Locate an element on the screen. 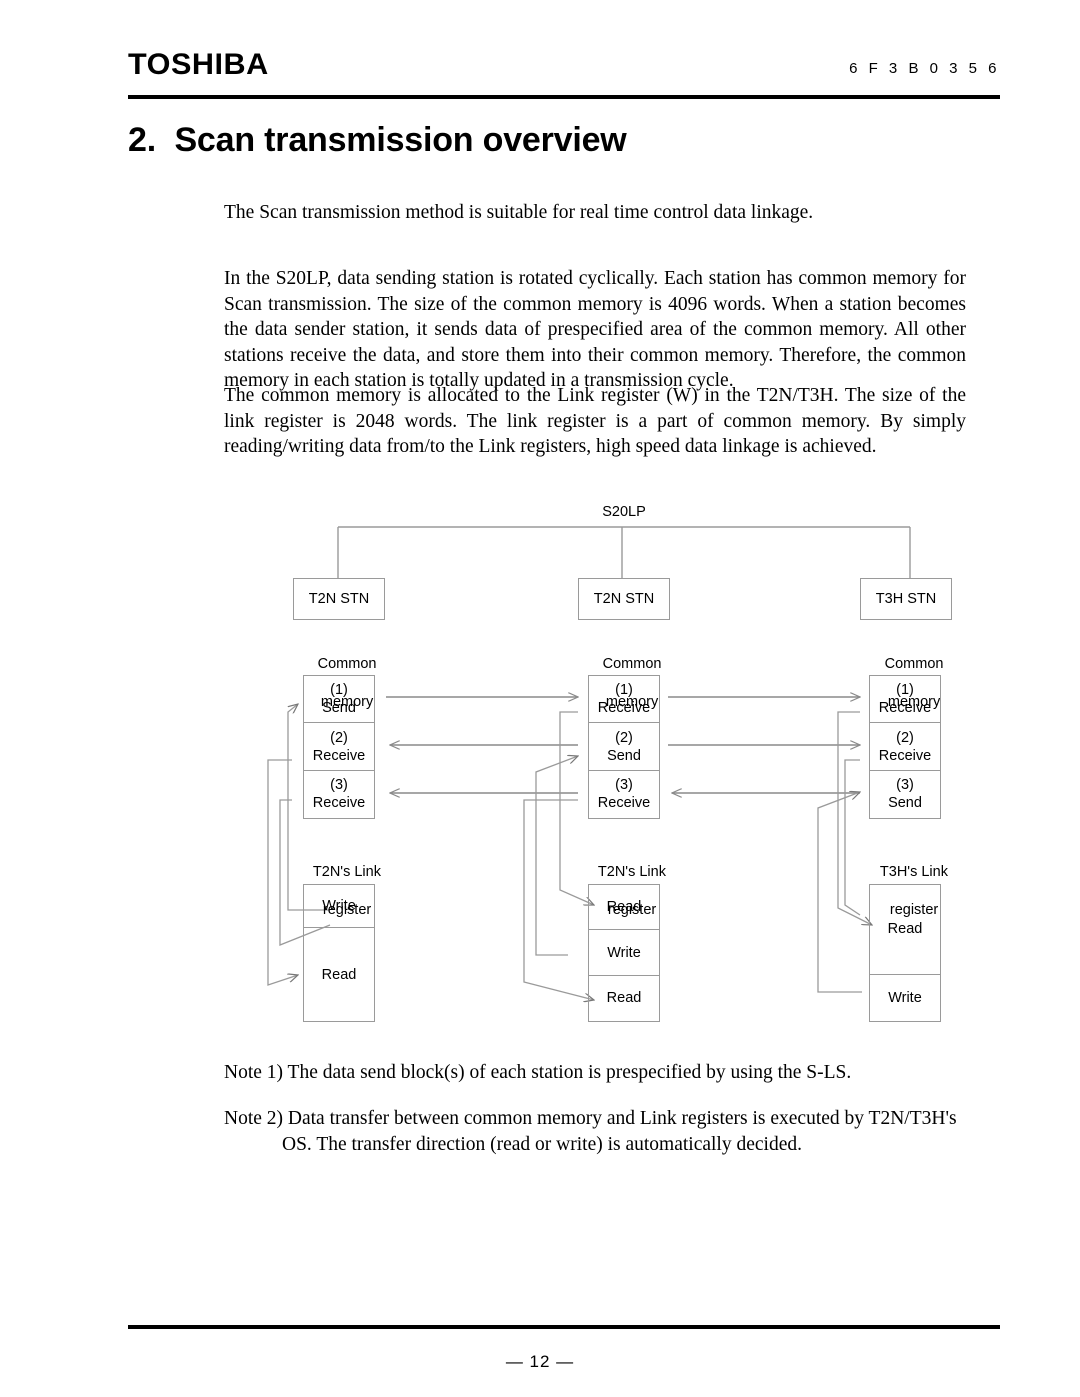 Image resolution: width=1080 pixels, height=1397 pixels. os-transfer-brackets-col3 is located at coordinates (844, 852).